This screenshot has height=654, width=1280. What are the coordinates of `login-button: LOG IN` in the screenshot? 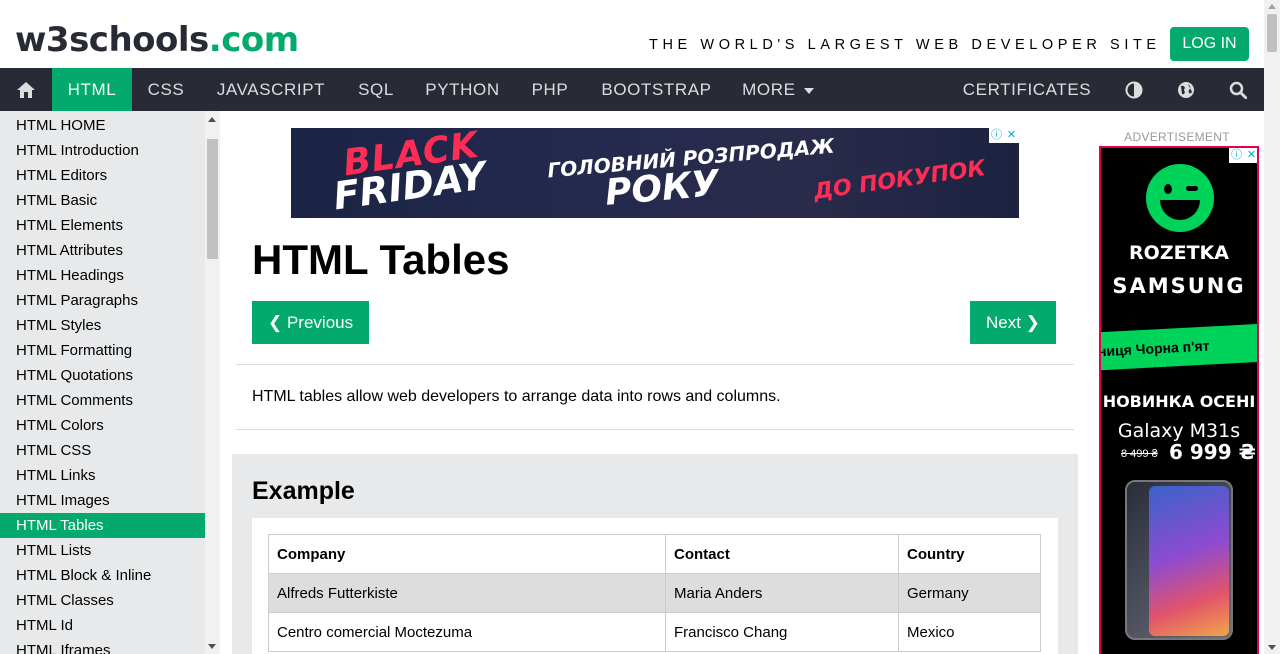 It's located at (1209, 44).